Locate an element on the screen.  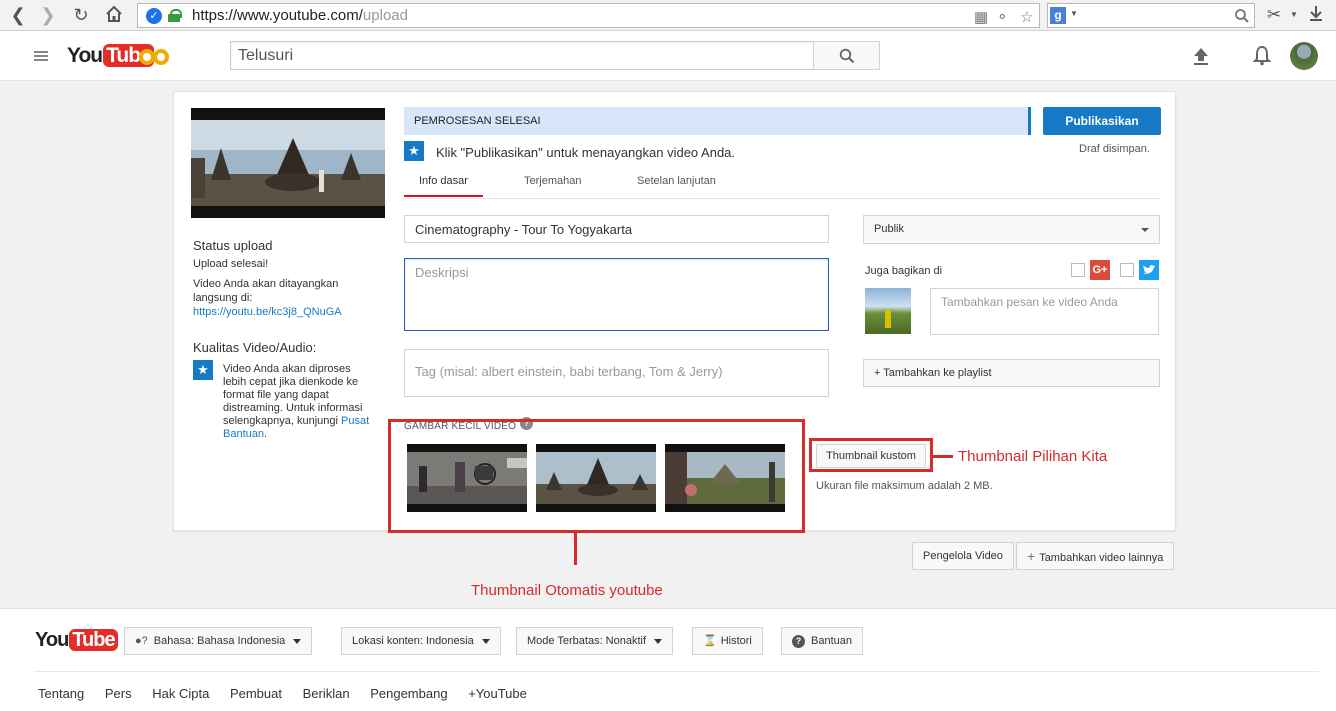
upload-status-text: Upload selesai! is located at coordinates (231, 264).